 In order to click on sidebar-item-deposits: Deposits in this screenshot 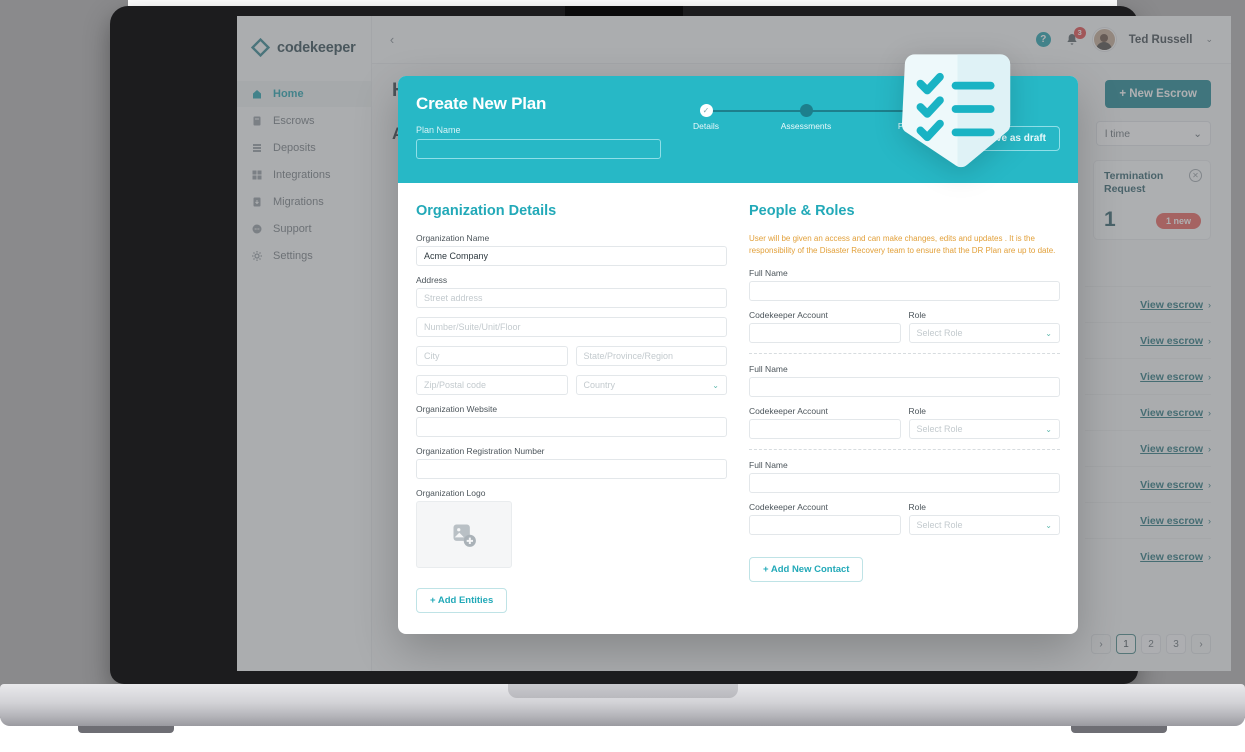, I will do `click(304, 148)`.